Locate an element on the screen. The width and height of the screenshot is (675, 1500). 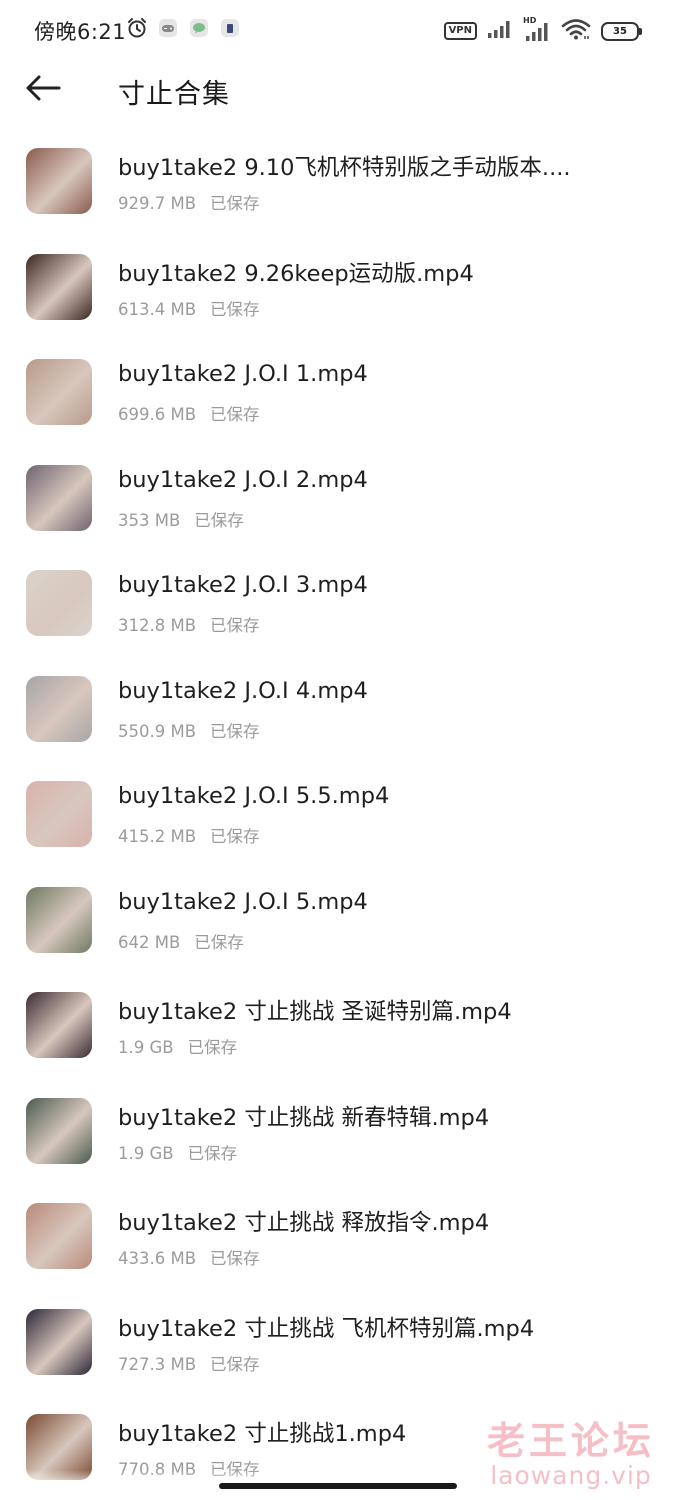
watermark-en-text: laowang.vip is located at coordinates (571, 1475).